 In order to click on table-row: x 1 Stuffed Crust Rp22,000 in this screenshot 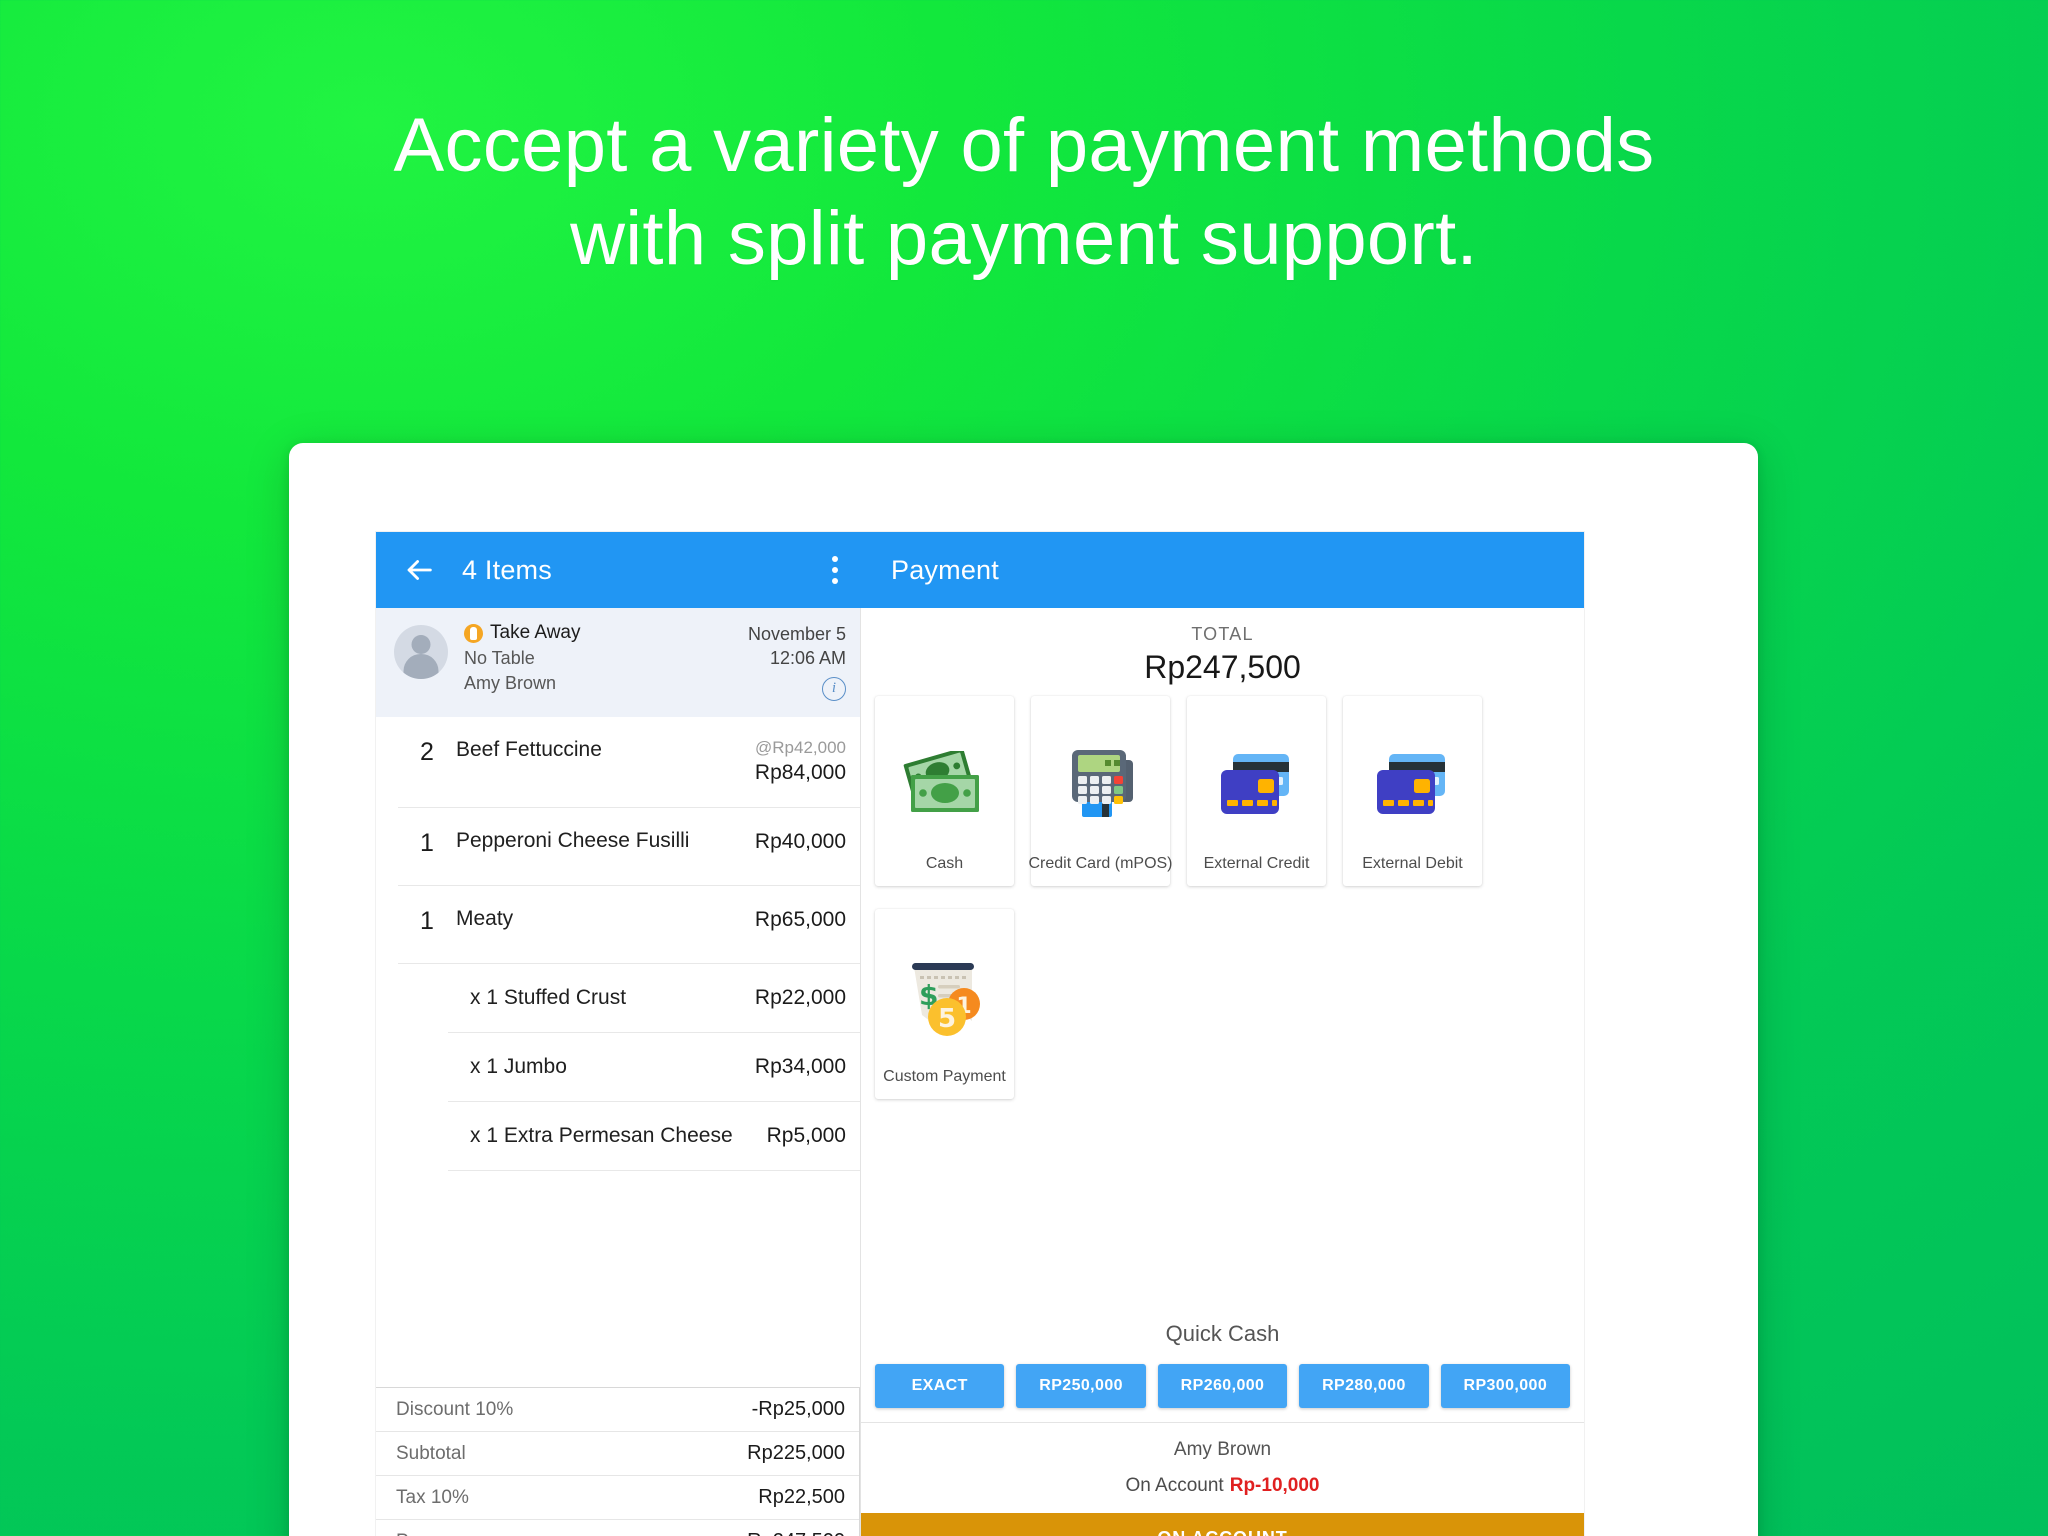, I will do `click(654, 999)`.